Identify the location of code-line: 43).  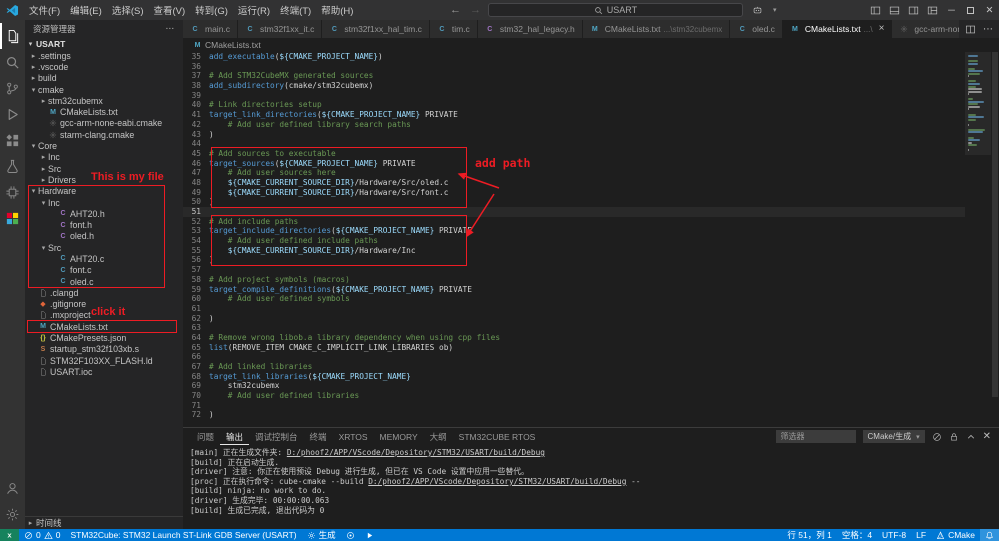
(574, 135).